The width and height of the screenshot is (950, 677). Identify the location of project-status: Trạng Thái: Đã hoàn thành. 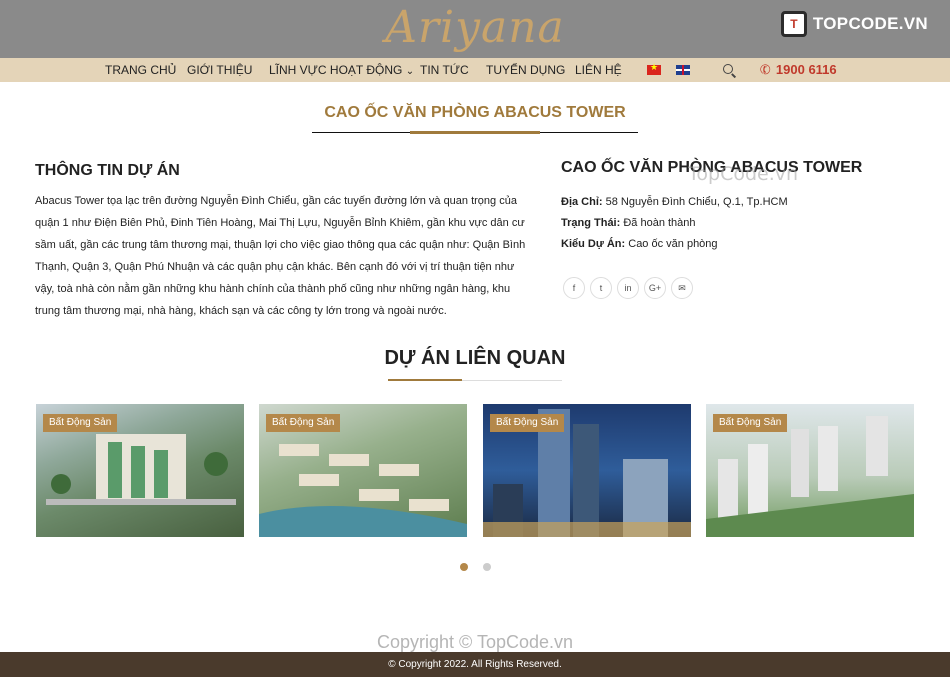
(628, 223).